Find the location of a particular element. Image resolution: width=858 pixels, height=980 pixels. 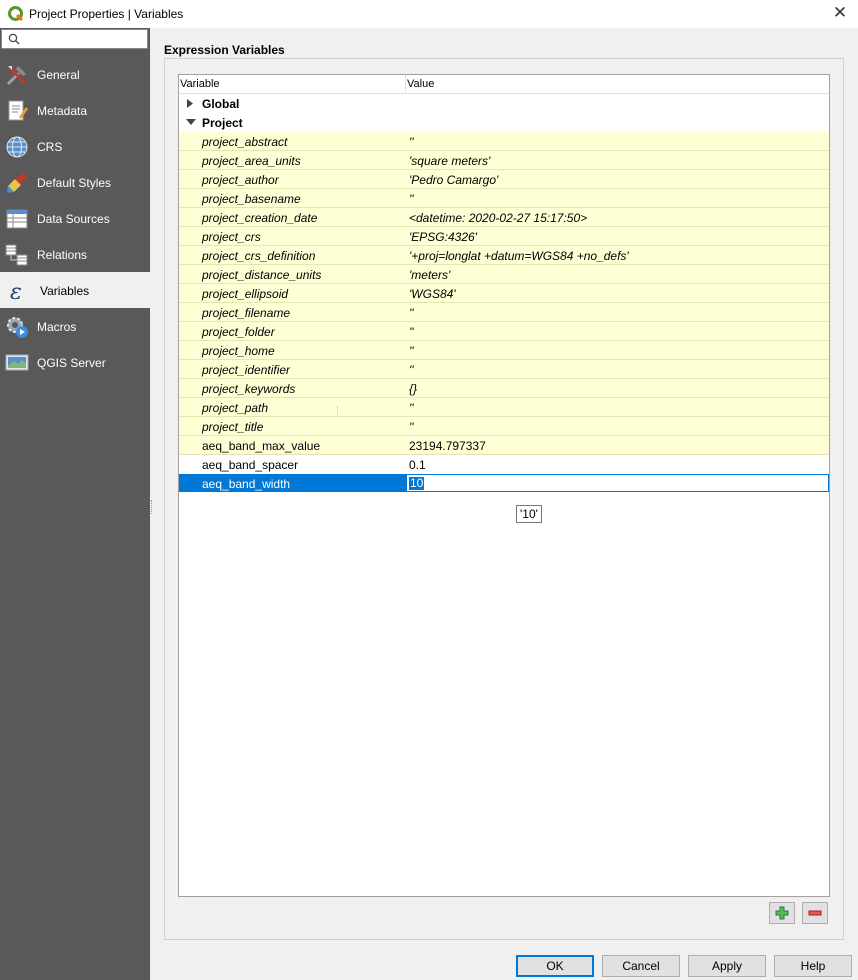

variable-row-editing: aeq_band_width 10 is located at coordinates (504, 483).